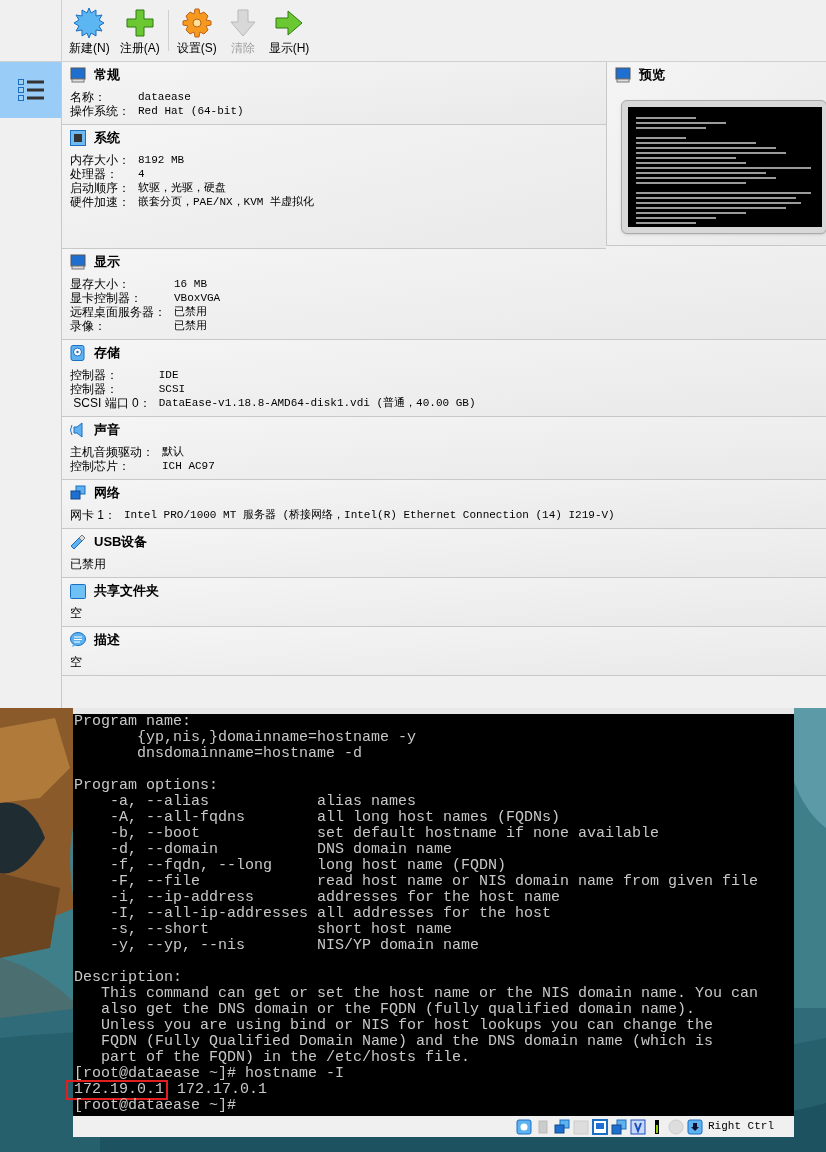 This screenshot has height=1152, width=826. Describe the element at coordinates (169, 375) in the screenshot. I see `field-value: IDE` at that location.